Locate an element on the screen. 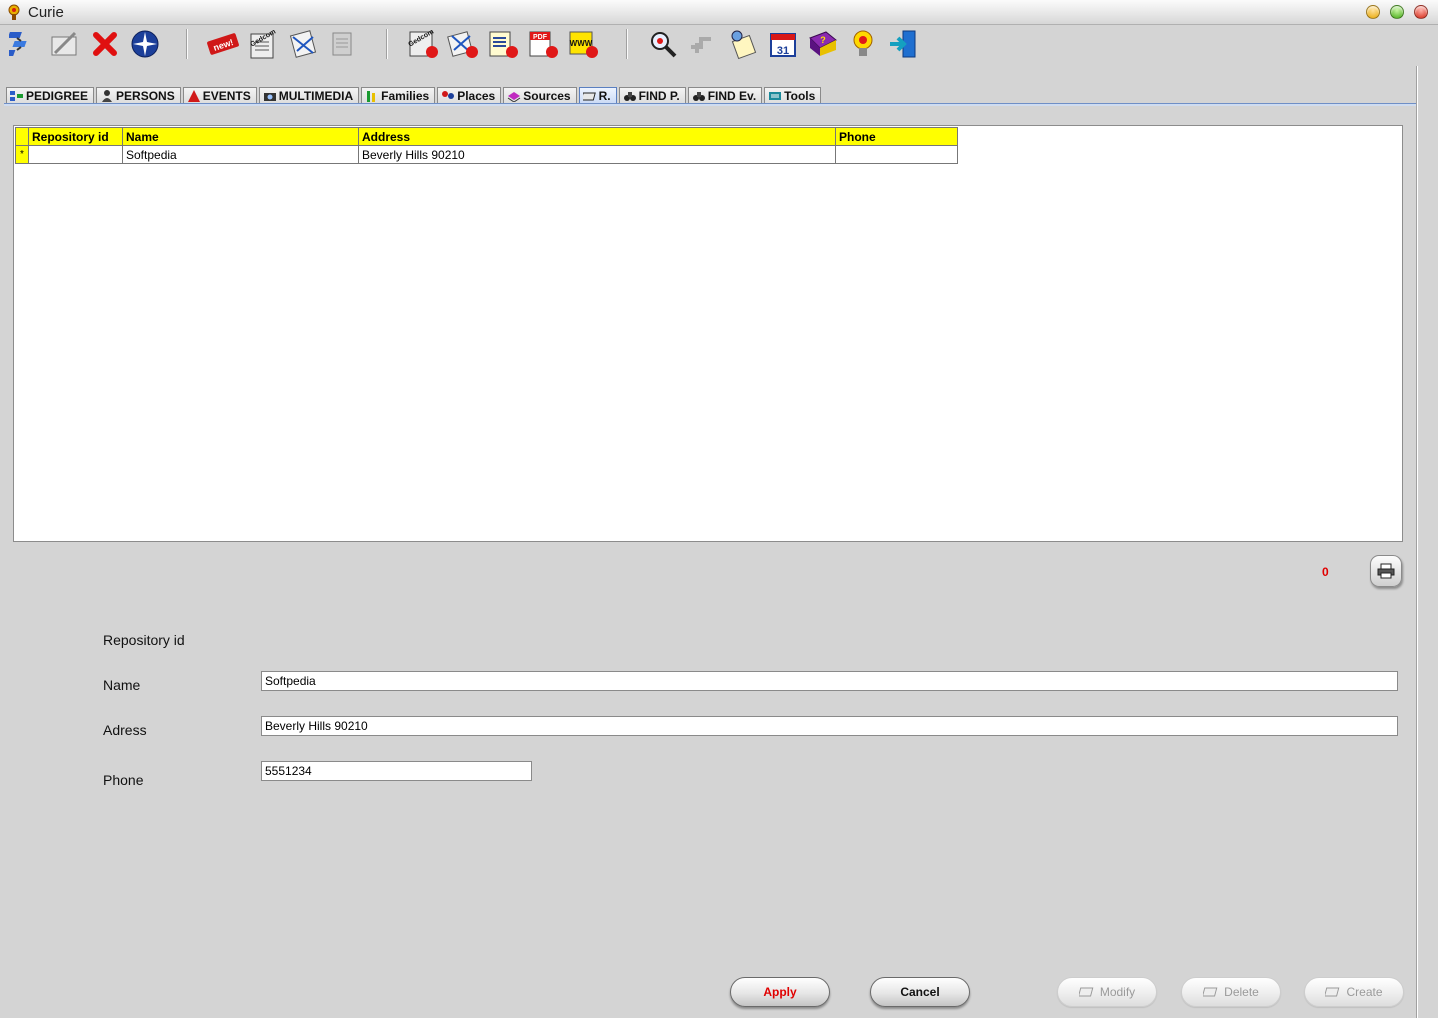  help-book-icon: ? is located at coordinates (823, 44).